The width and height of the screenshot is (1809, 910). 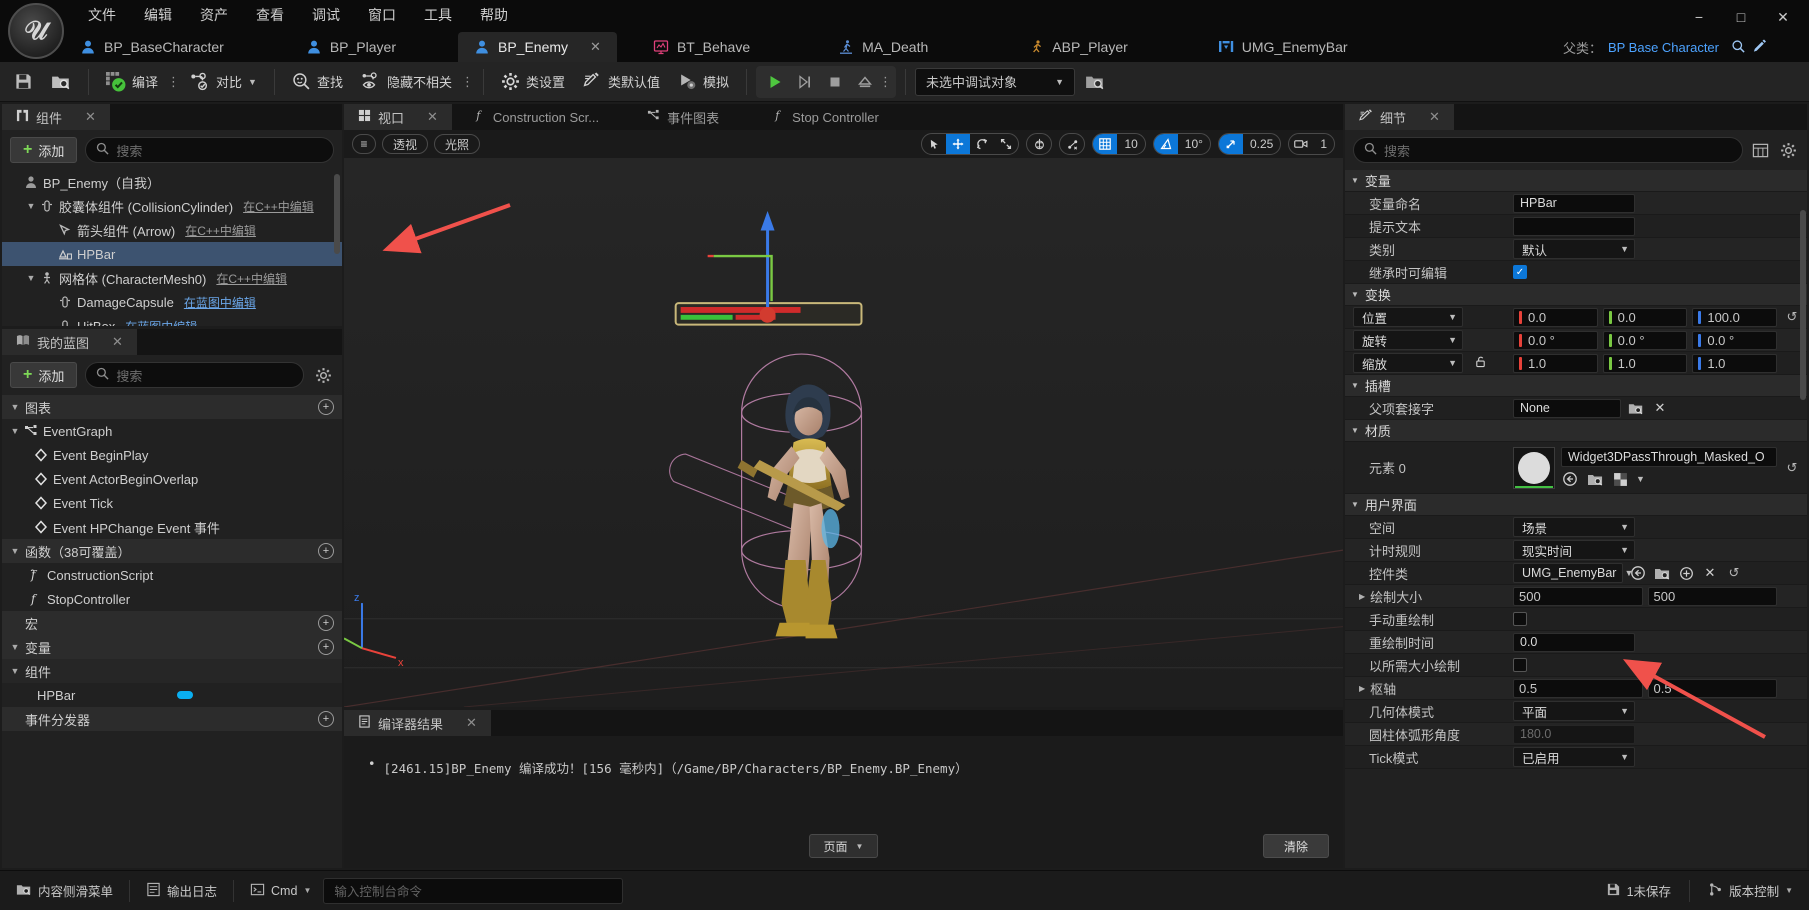 I want to click on class-settings-button: 类设置, so click(x=533, y=82).